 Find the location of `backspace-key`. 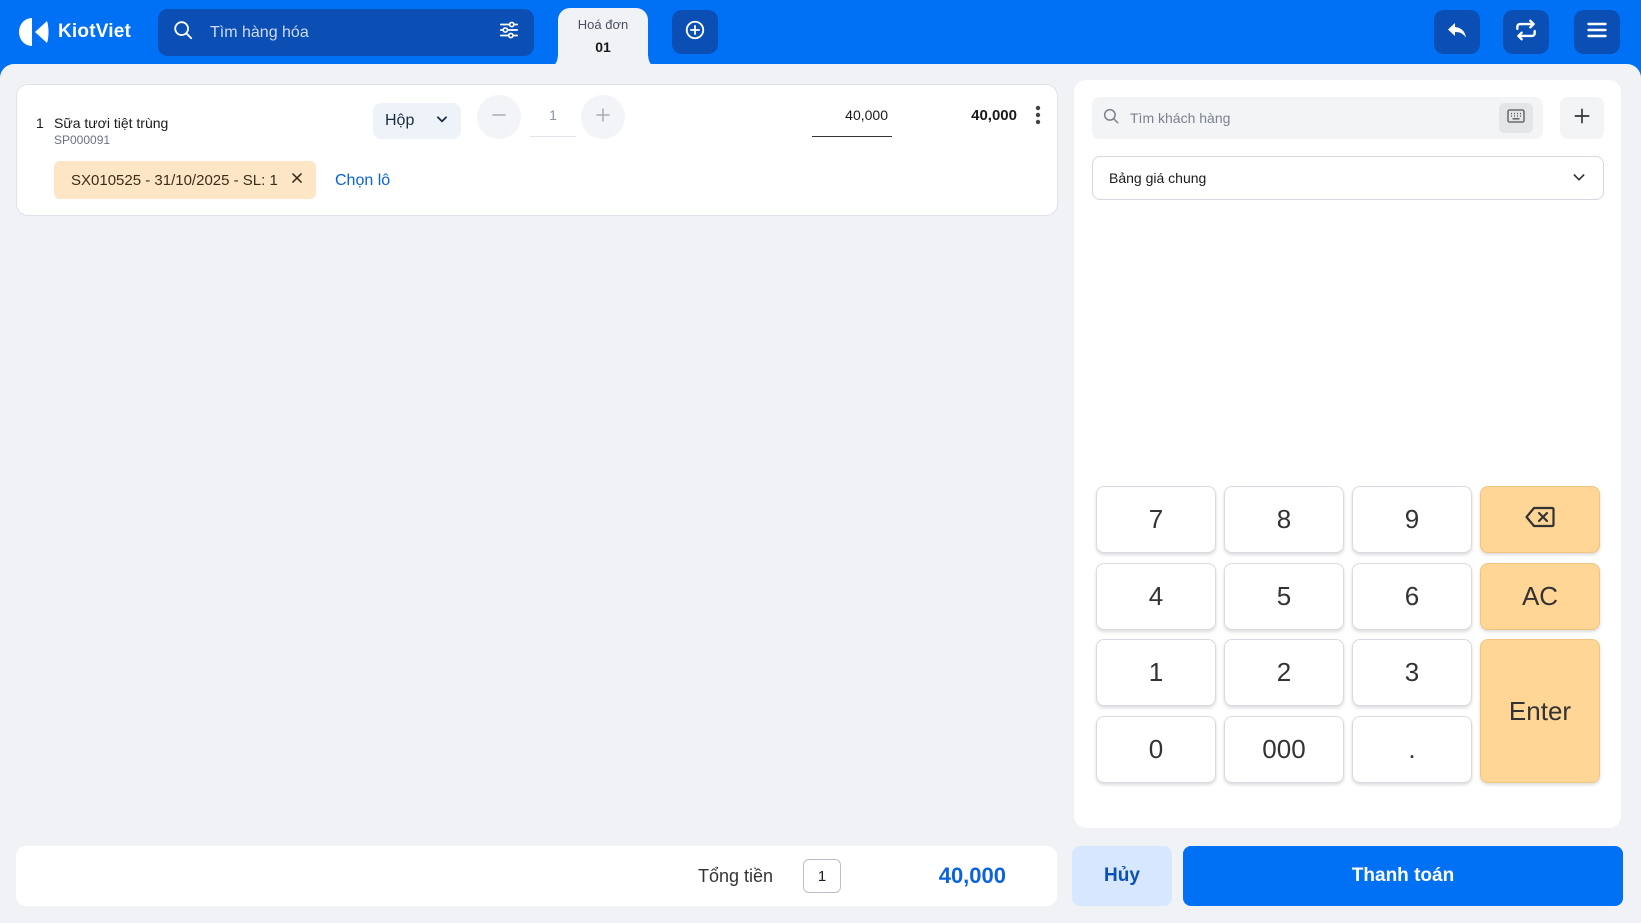

backspace-key is located at coordinates (1540, 519).